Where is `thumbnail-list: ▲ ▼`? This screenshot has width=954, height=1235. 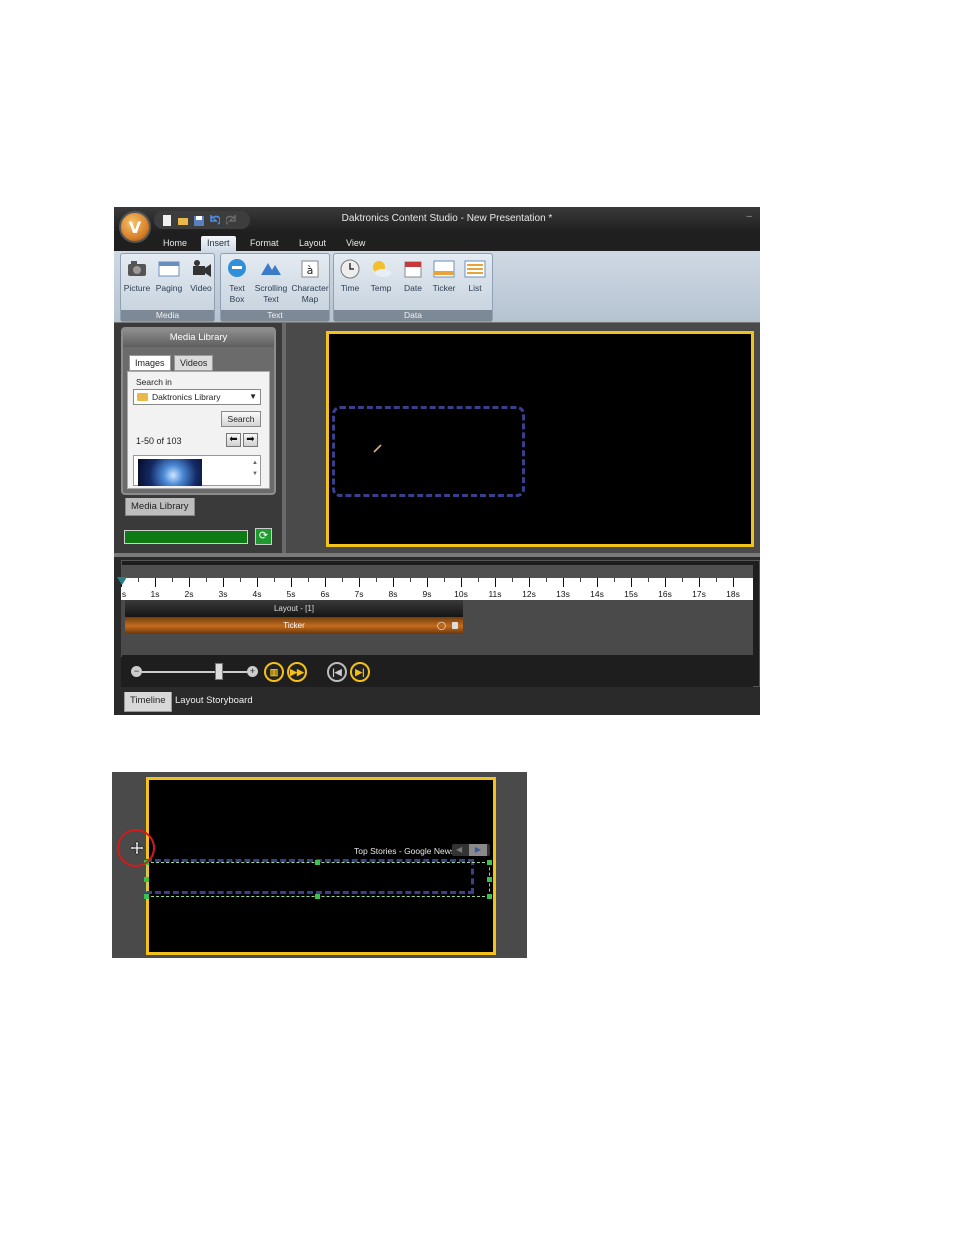
thumbnail-list: ▲ ▼ is located at coordinates (197, 470).